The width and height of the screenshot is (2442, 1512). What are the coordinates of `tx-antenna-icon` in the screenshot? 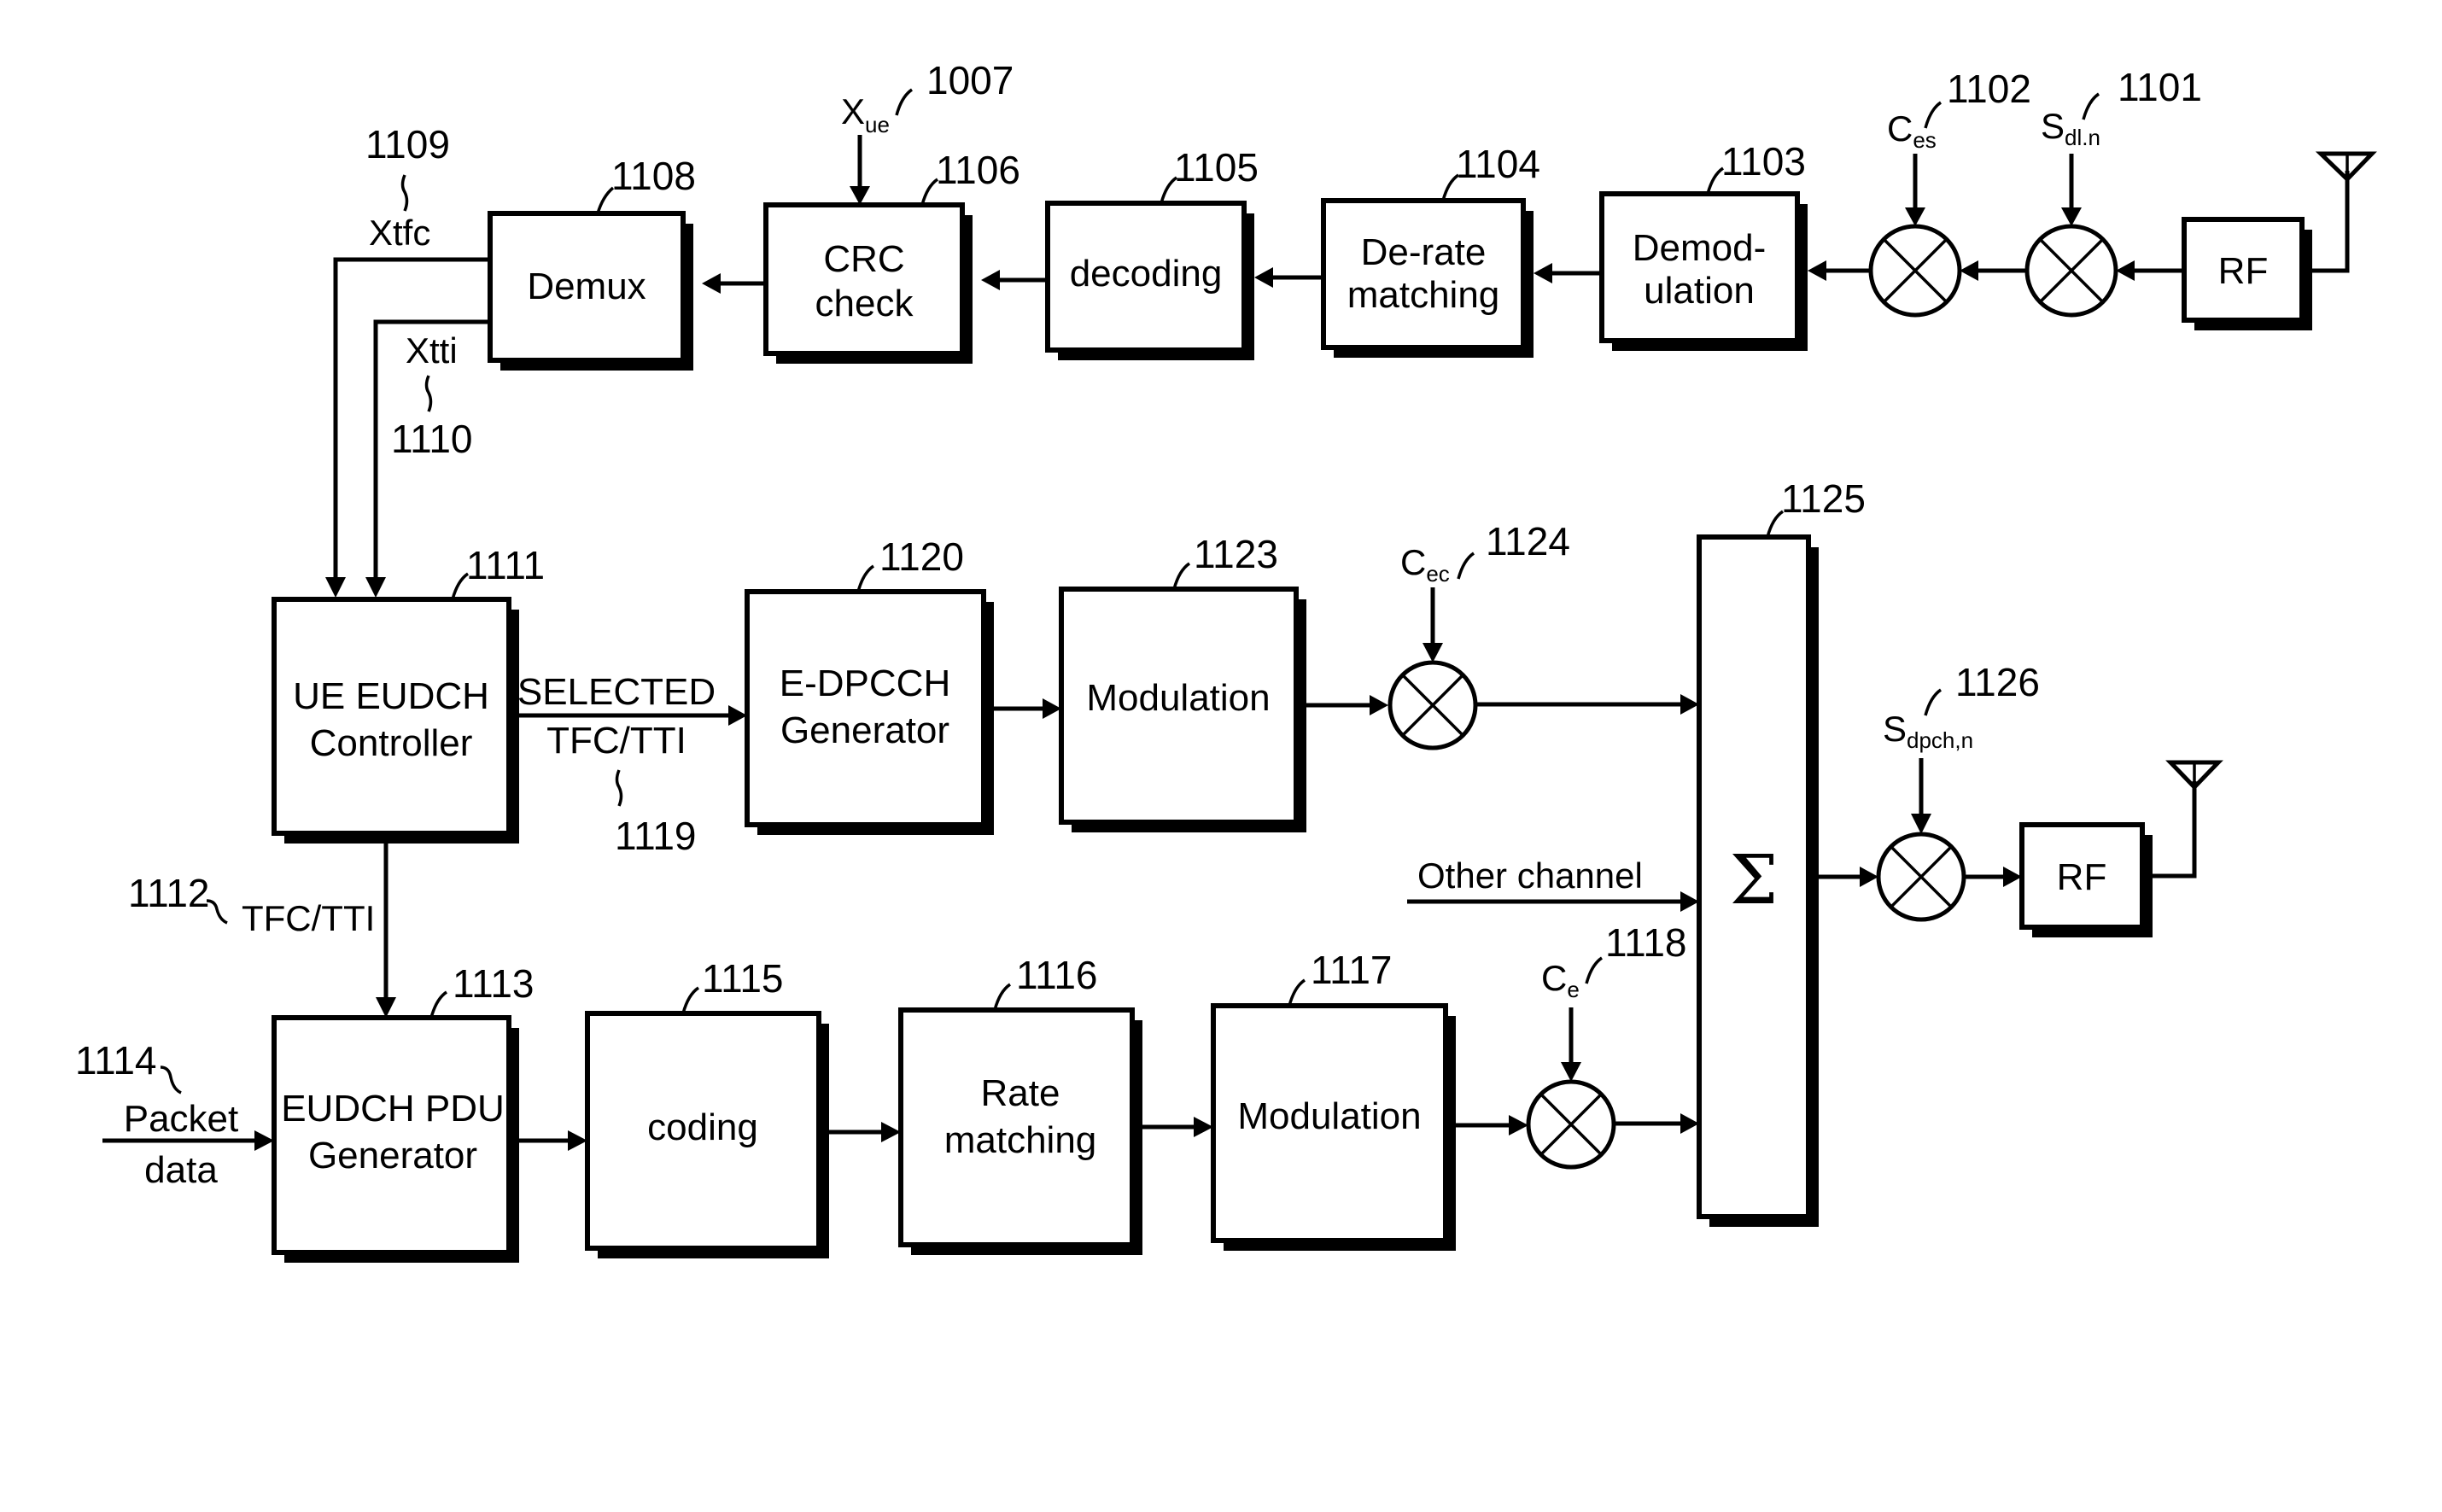 It's located at (2188, 819).